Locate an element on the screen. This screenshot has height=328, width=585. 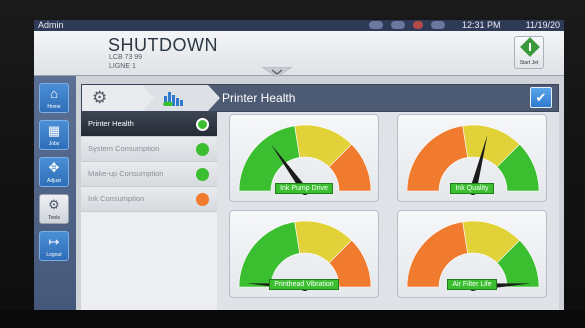
gauge-ink-pump-drive: Ink Pump Drive is located at coordinates (304, 158).